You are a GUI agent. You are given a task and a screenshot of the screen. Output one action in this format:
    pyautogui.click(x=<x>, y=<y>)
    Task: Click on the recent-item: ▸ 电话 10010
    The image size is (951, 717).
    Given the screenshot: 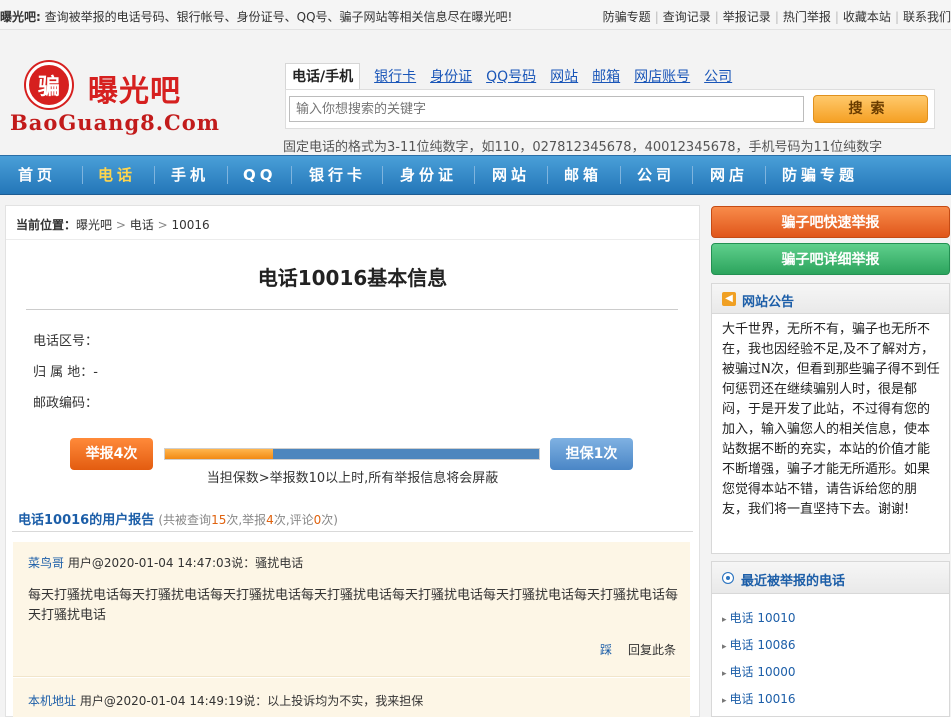 What is the action you would take?
    pyautogui.click(x=759, y=617)
    